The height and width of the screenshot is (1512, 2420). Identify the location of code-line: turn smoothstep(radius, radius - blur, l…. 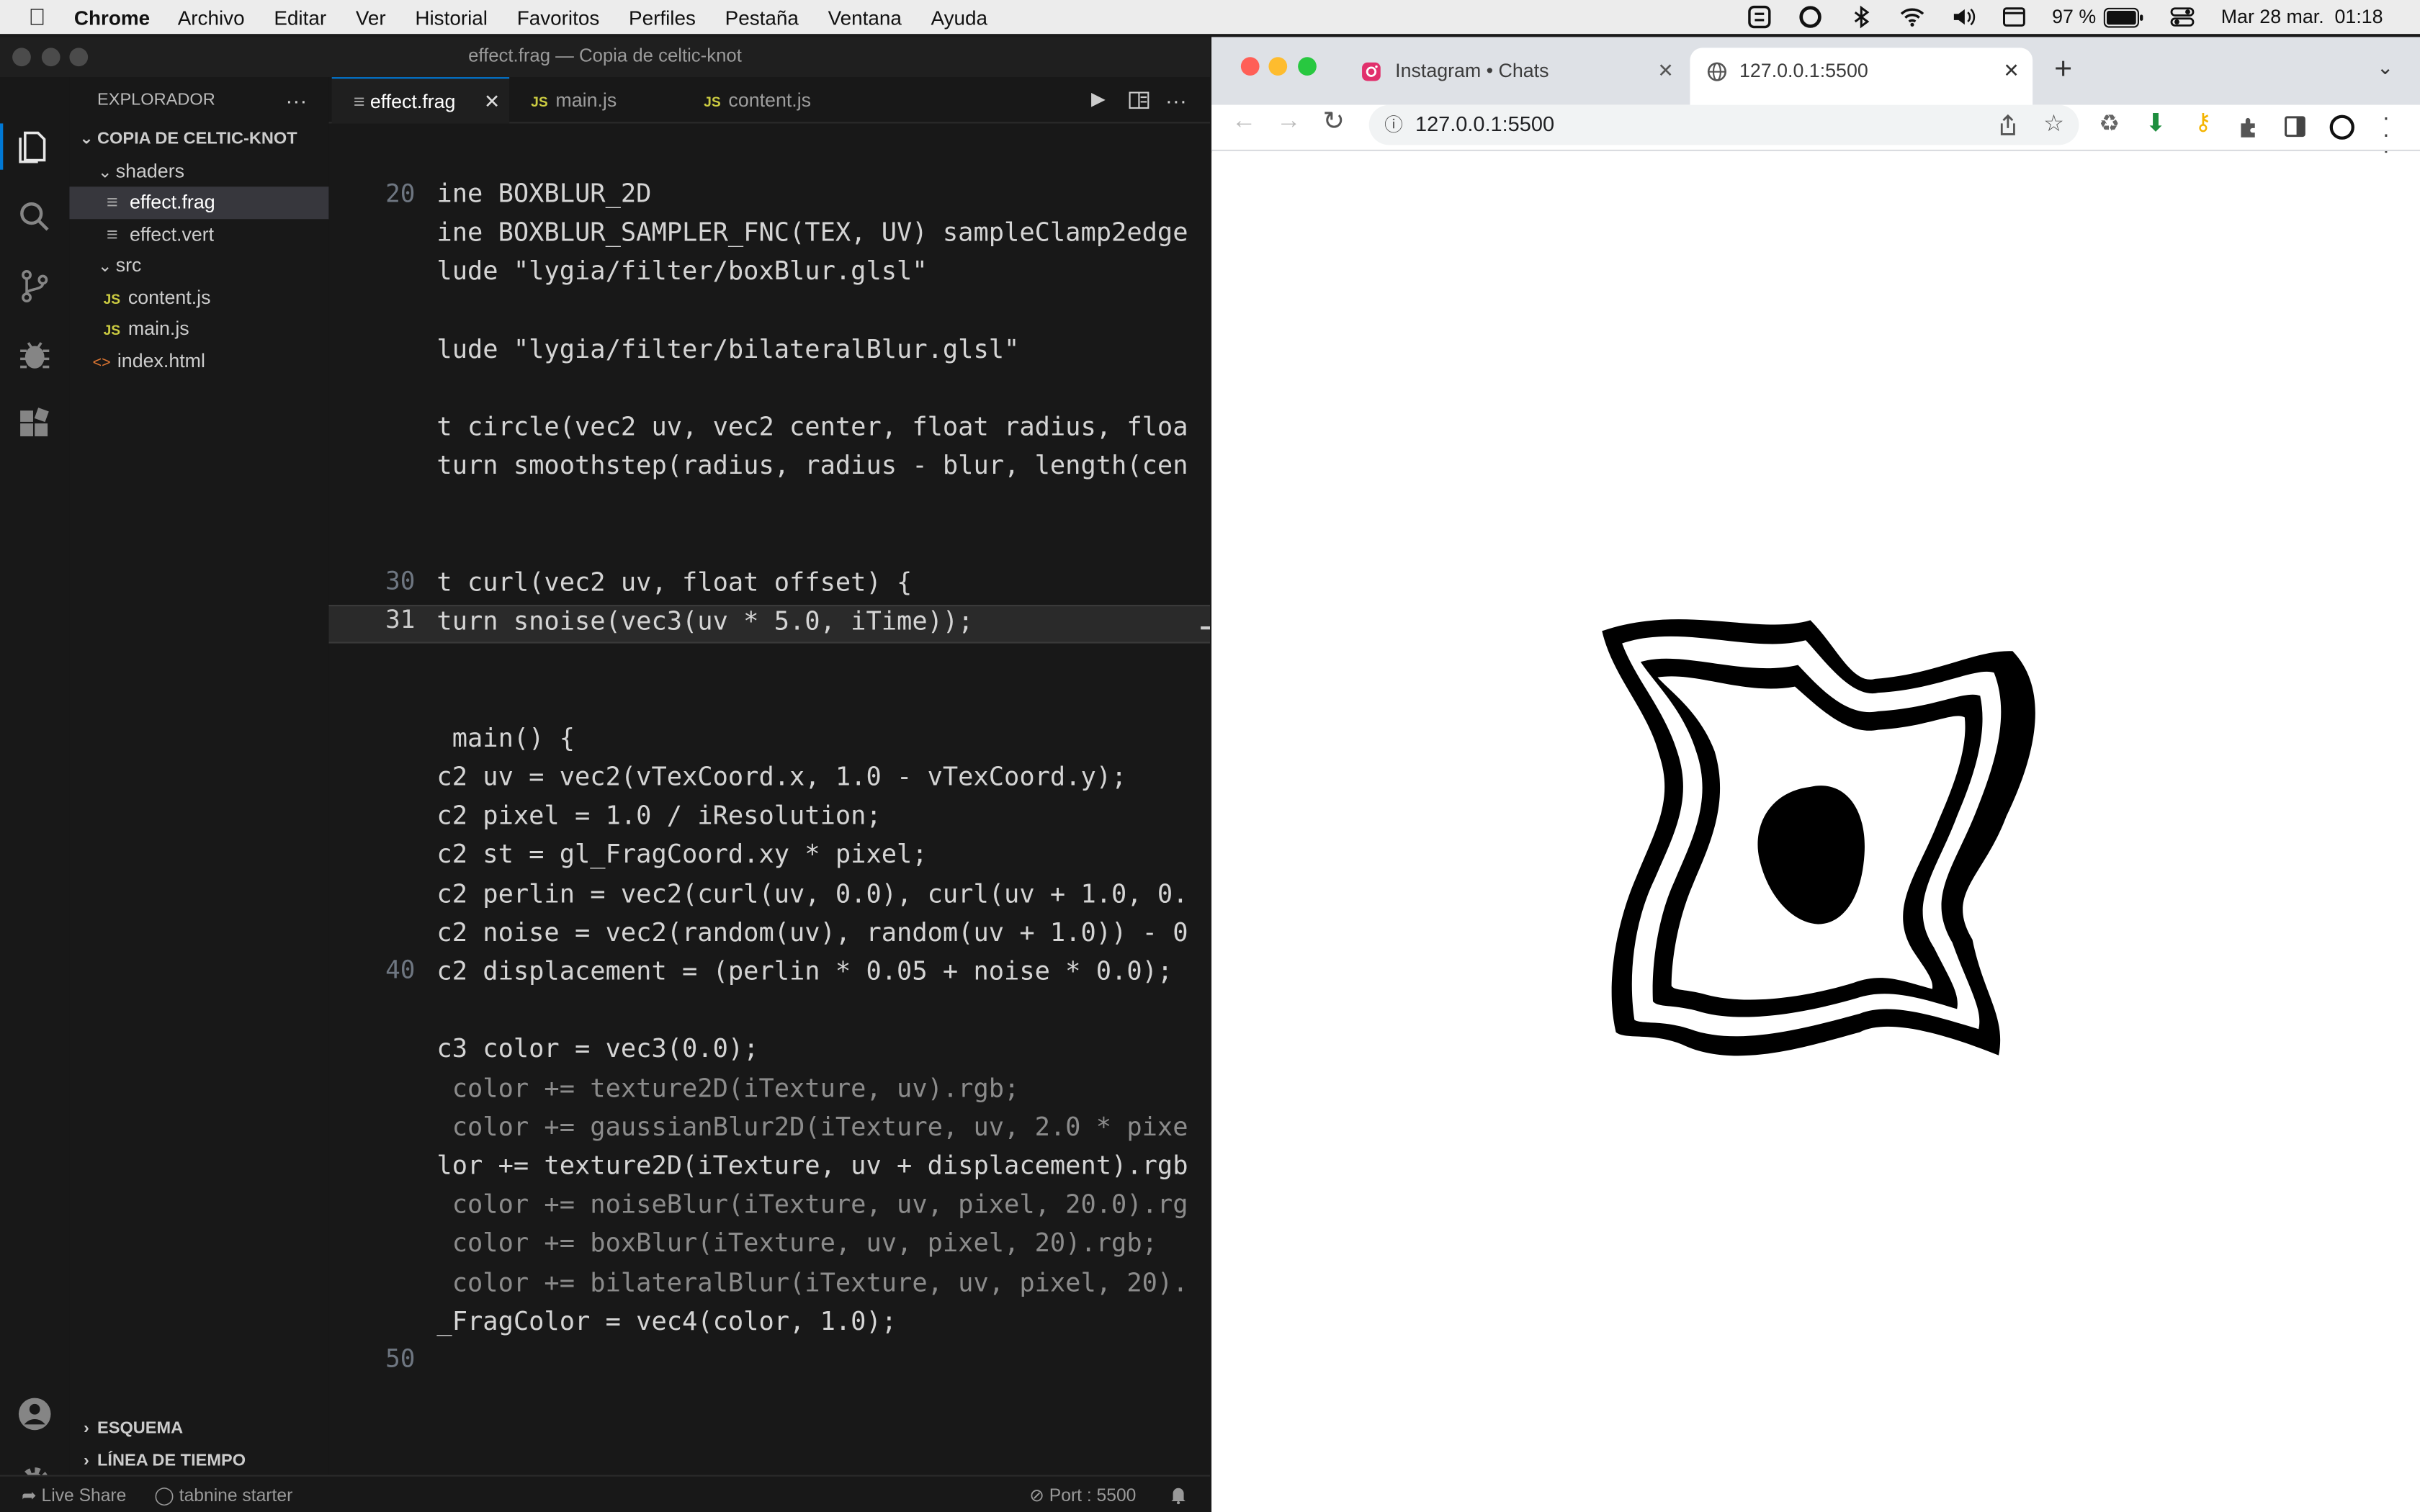
(812, 466).